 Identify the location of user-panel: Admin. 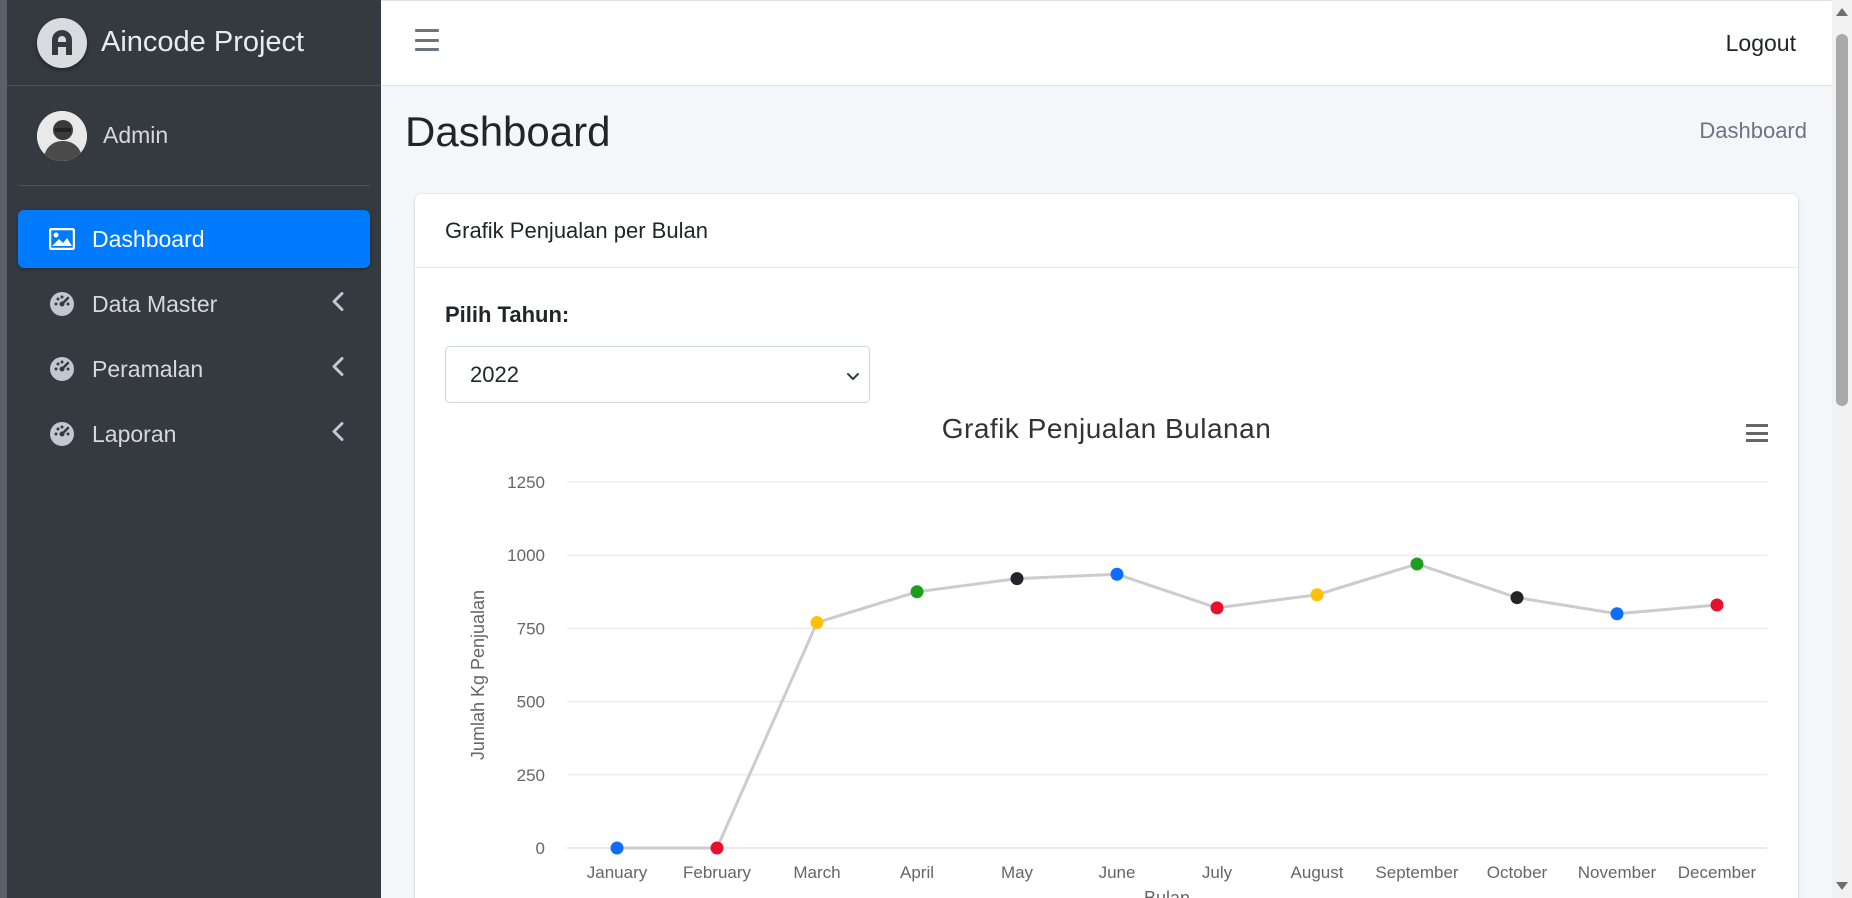
(194, 136).